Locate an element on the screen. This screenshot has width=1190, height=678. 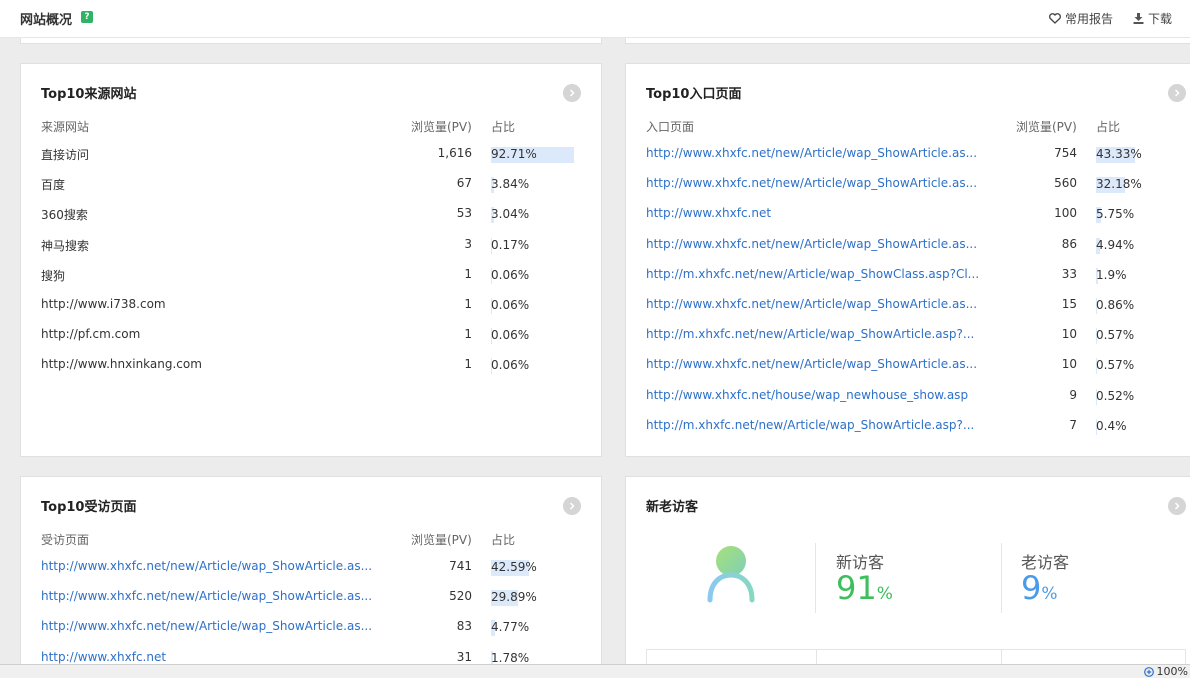
share-cell: 4.94% is located at coordinates (1138, 246).